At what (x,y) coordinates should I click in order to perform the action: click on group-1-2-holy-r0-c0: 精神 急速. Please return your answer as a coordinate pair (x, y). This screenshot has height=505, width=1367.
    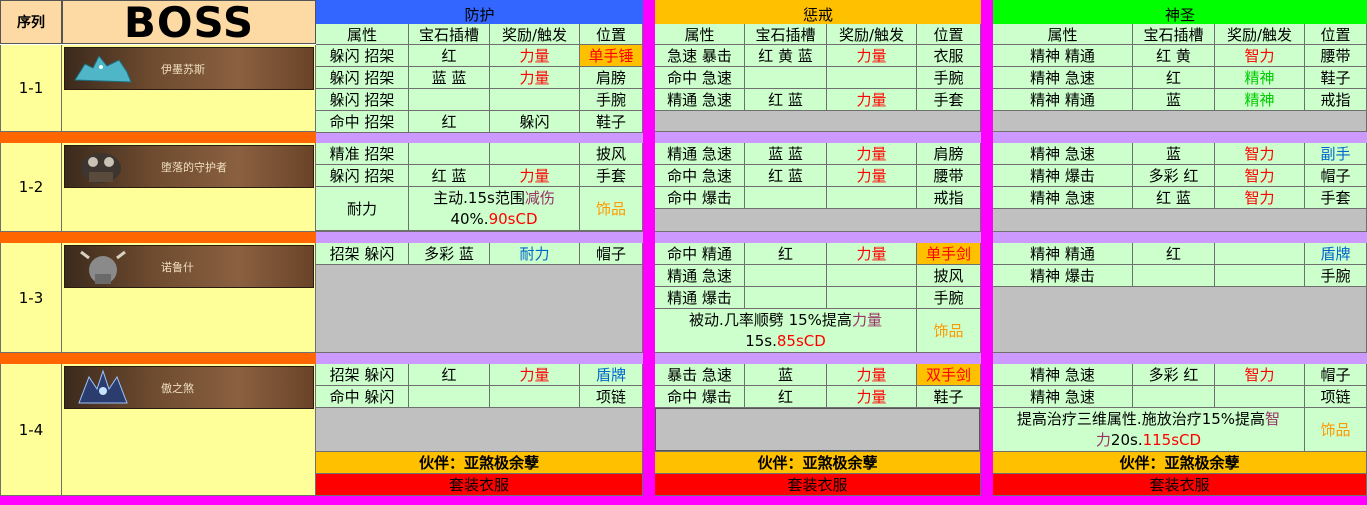
    Looking at the image, I should click on (1063, 154).